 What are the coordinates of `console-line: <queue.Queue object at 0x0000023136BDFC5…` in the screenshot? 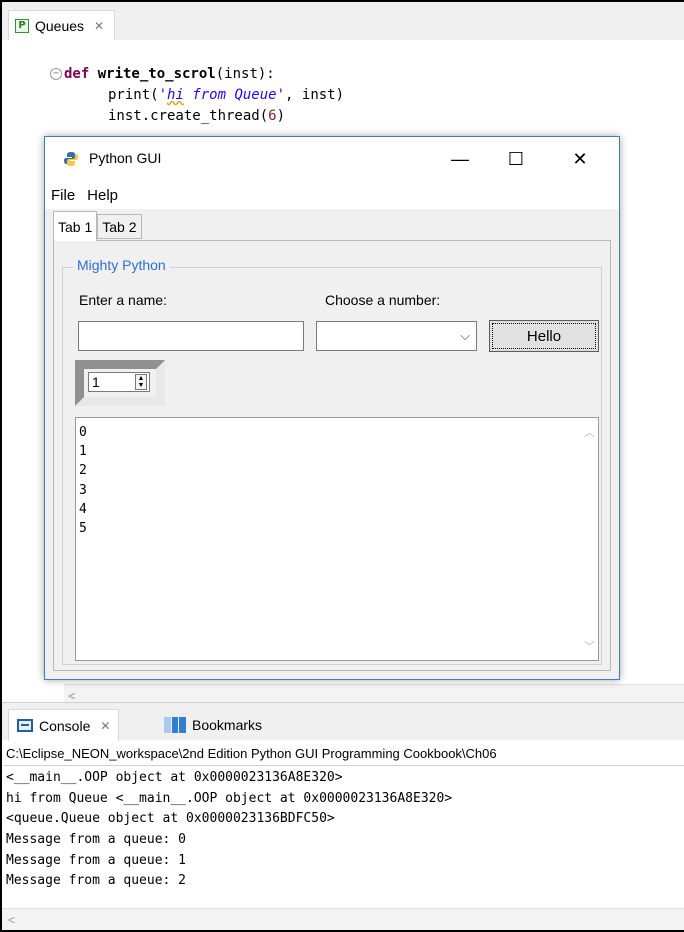 It's located at (170, 819).